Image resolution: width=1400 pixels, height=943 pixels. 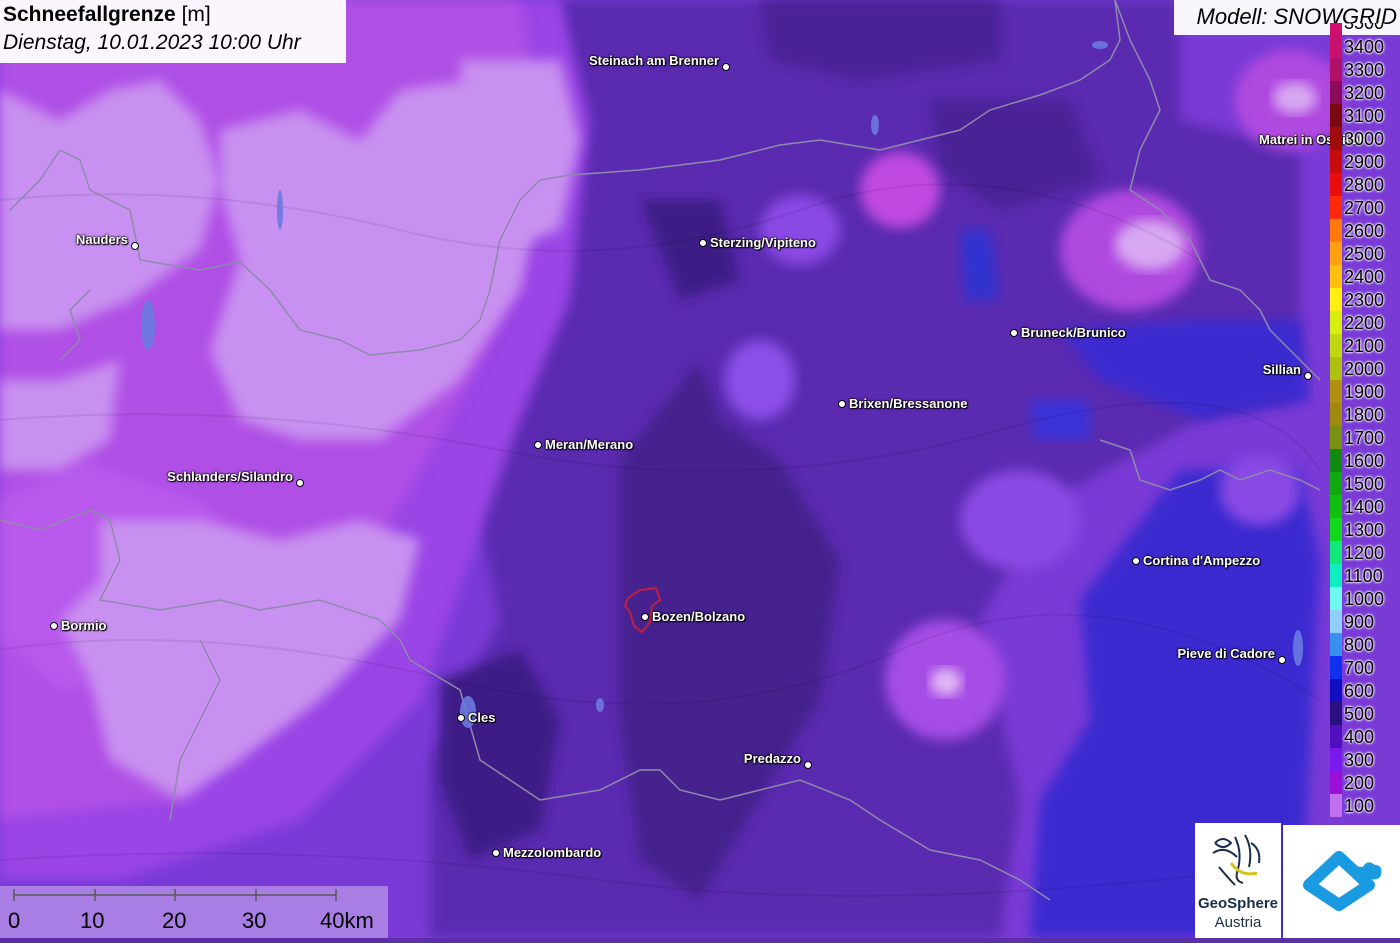 I want to click on legend-label: 2500, so click(x=1364, y=254).